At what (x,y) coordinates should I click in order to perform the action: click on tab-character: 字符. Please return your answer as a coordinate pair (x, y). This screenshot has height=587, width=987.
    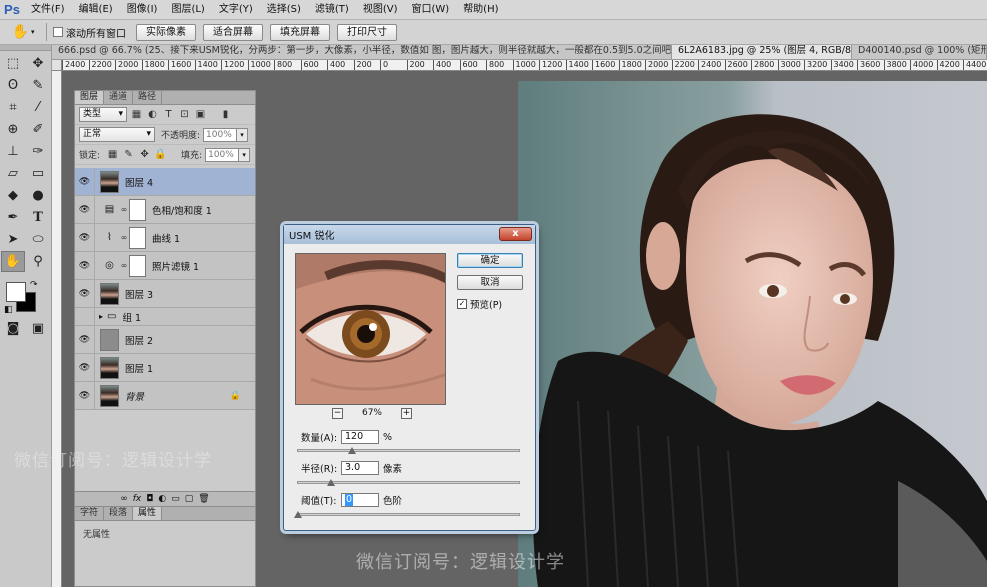
    Looking at the image, I should click on (90, 513).